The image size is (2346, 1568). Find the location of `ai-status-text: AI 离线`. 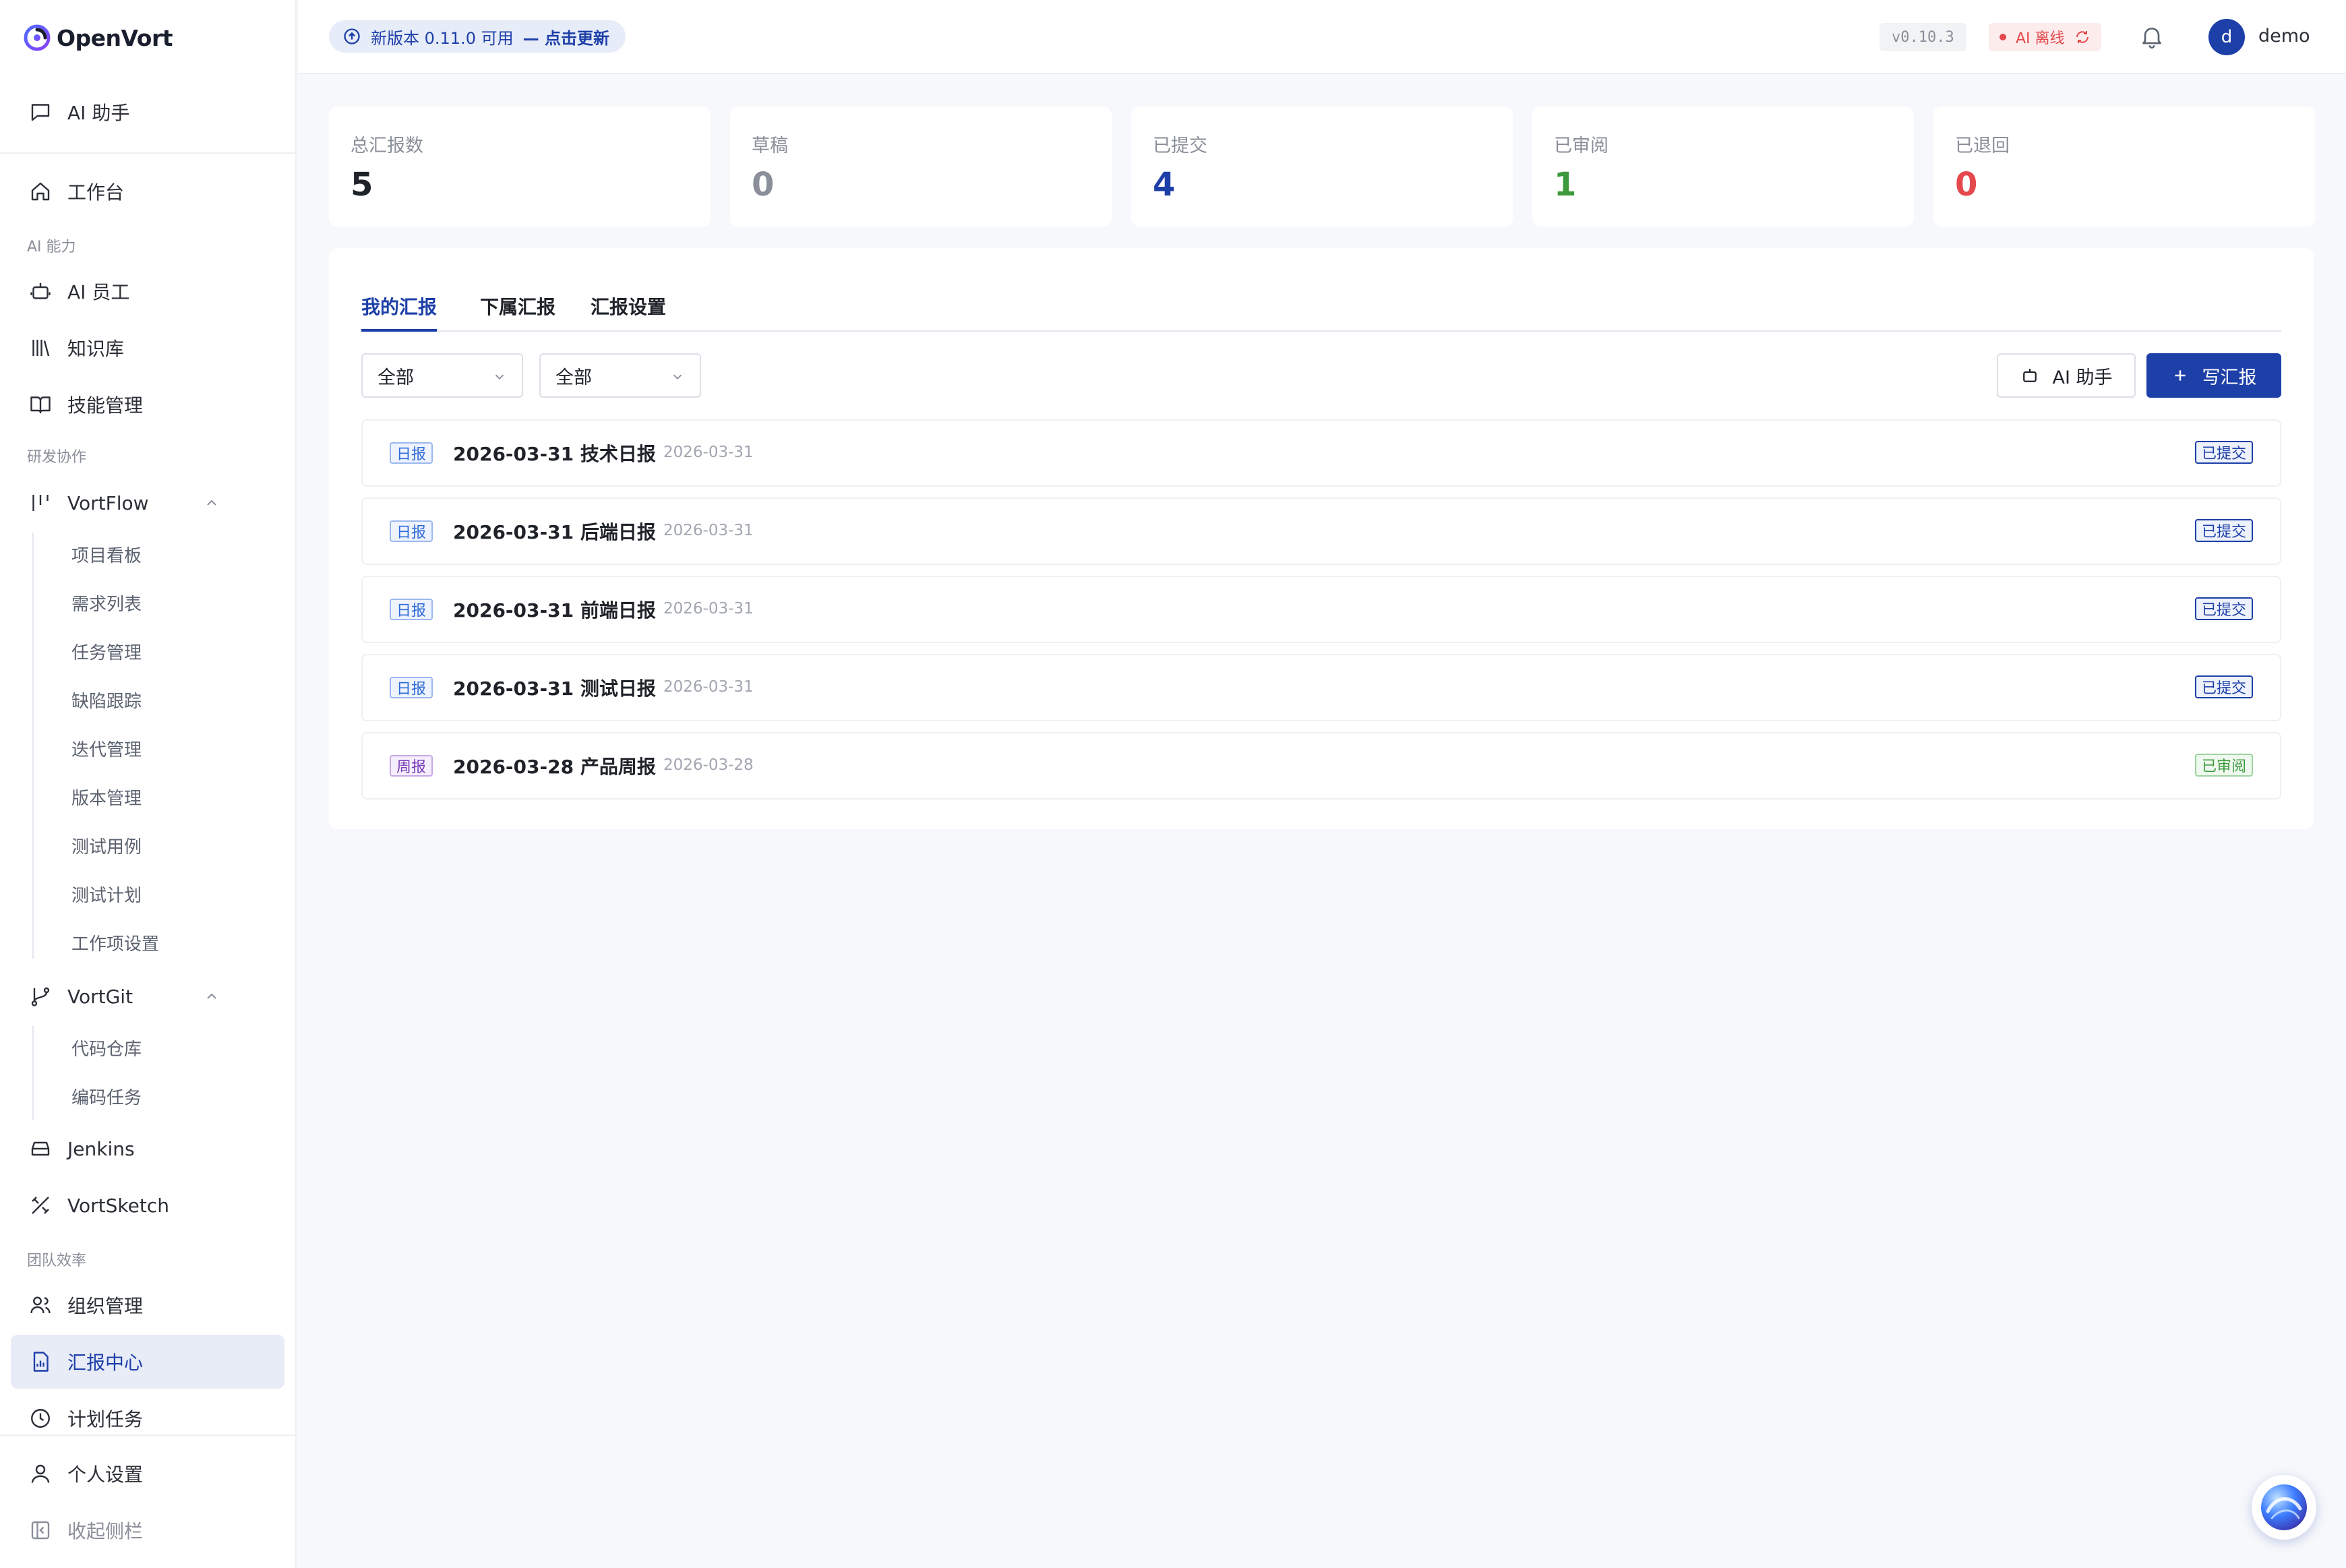

ai-status-text: AI 离线 is located at coordinates (2040, 38).